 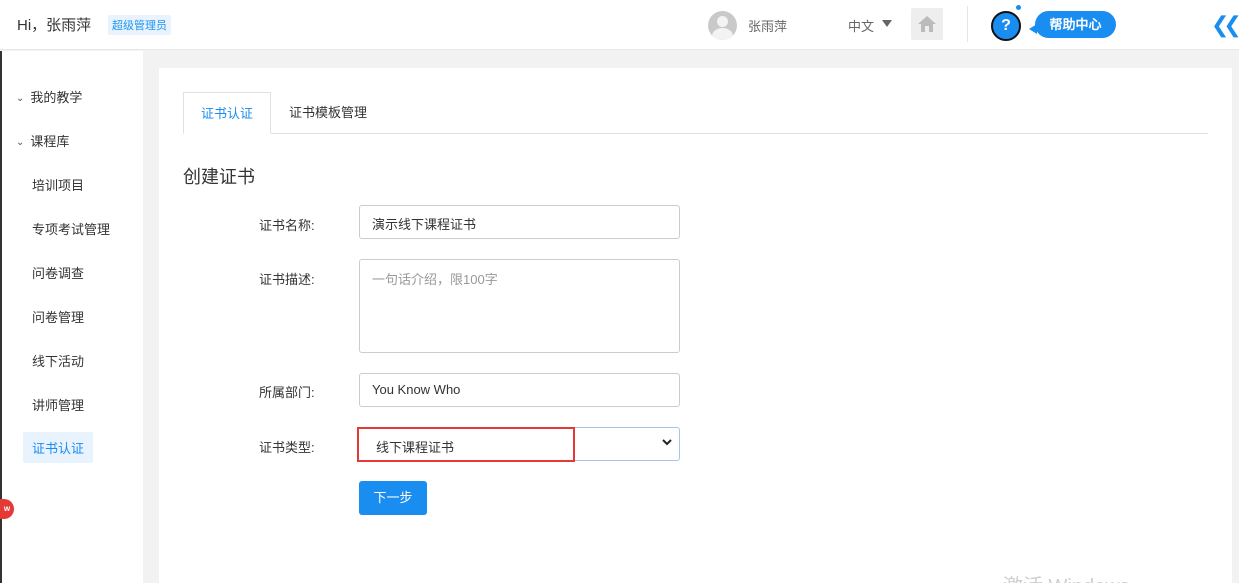 I want to click on certificate-type-select: 线下课程证书, so click(x=518, y=444).